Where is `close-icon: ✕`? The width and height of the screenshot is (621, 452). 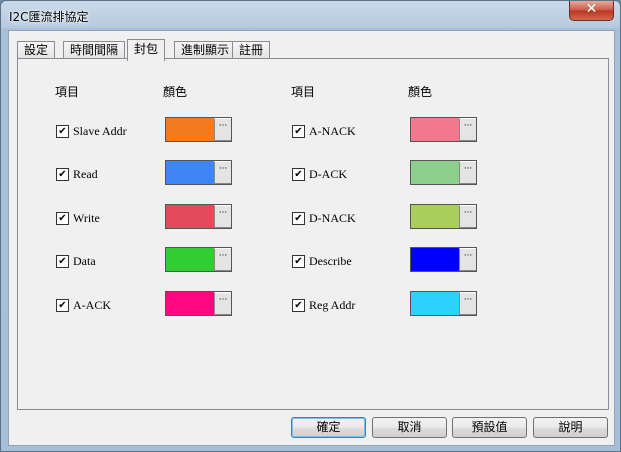 close-icon: ✕ is located at coordinates (591, 9).